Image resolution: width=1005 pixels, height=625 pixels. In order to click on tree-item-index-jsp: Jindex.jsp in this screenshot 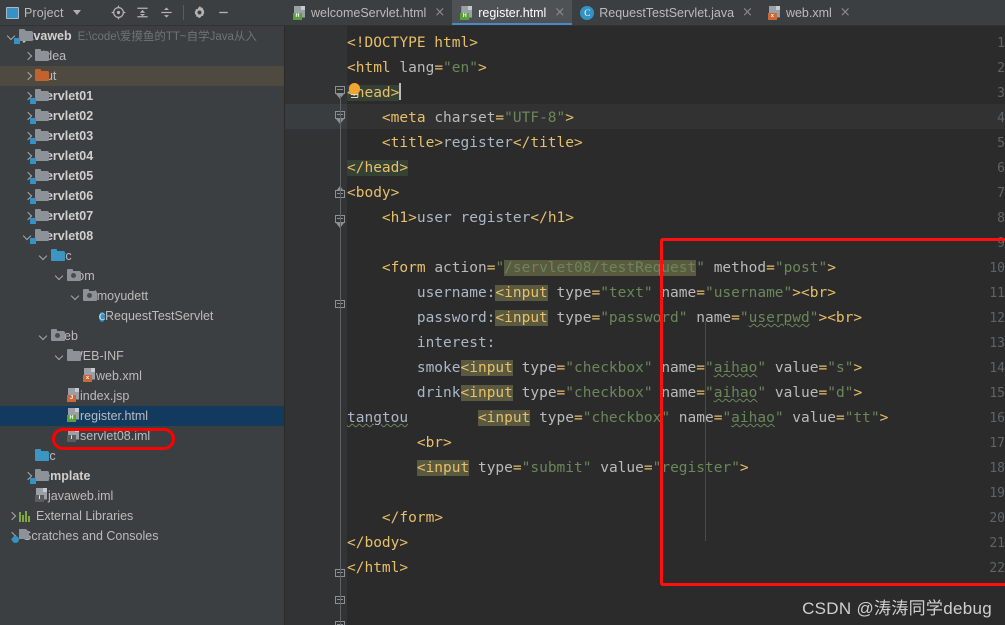, I will do `click(142, 396)`.